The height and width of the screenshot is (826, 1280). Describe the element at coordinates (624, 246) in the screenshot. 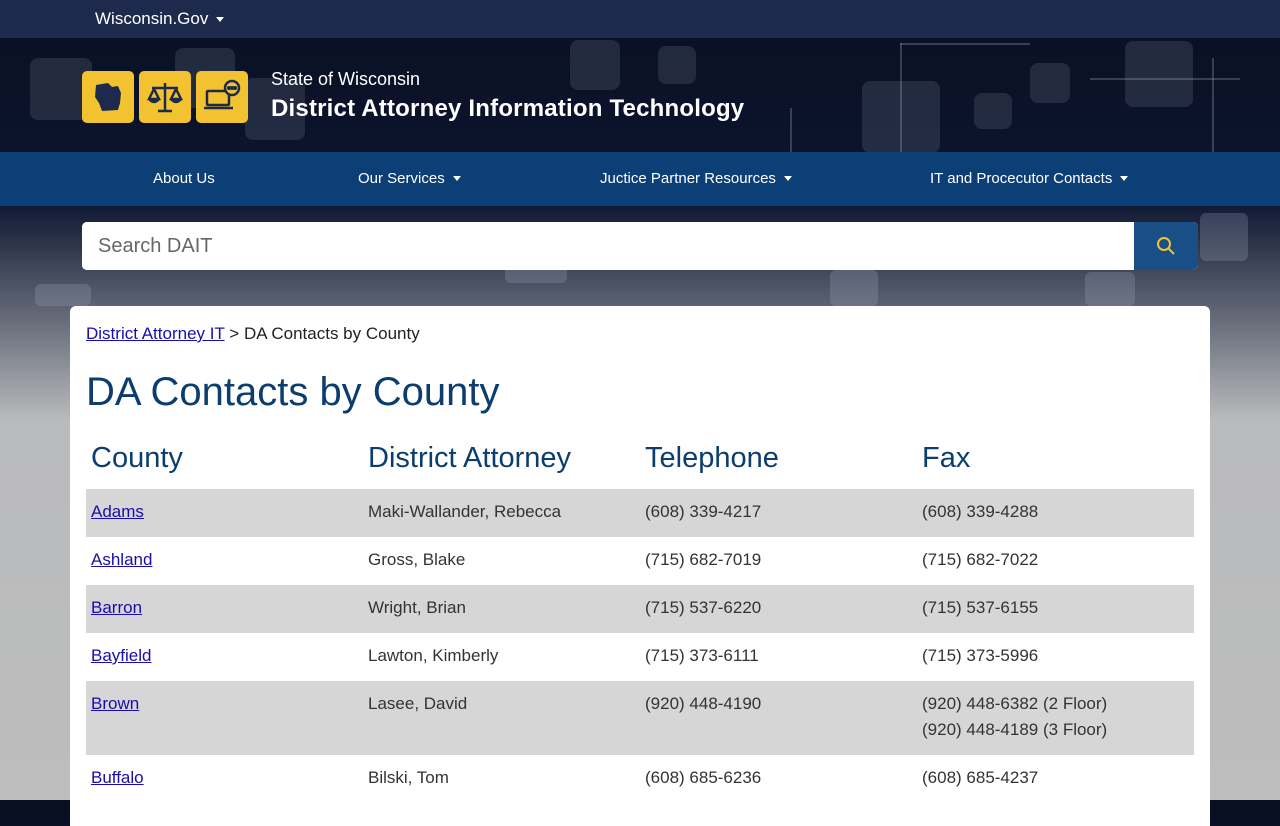

I see `search-input` at that location.